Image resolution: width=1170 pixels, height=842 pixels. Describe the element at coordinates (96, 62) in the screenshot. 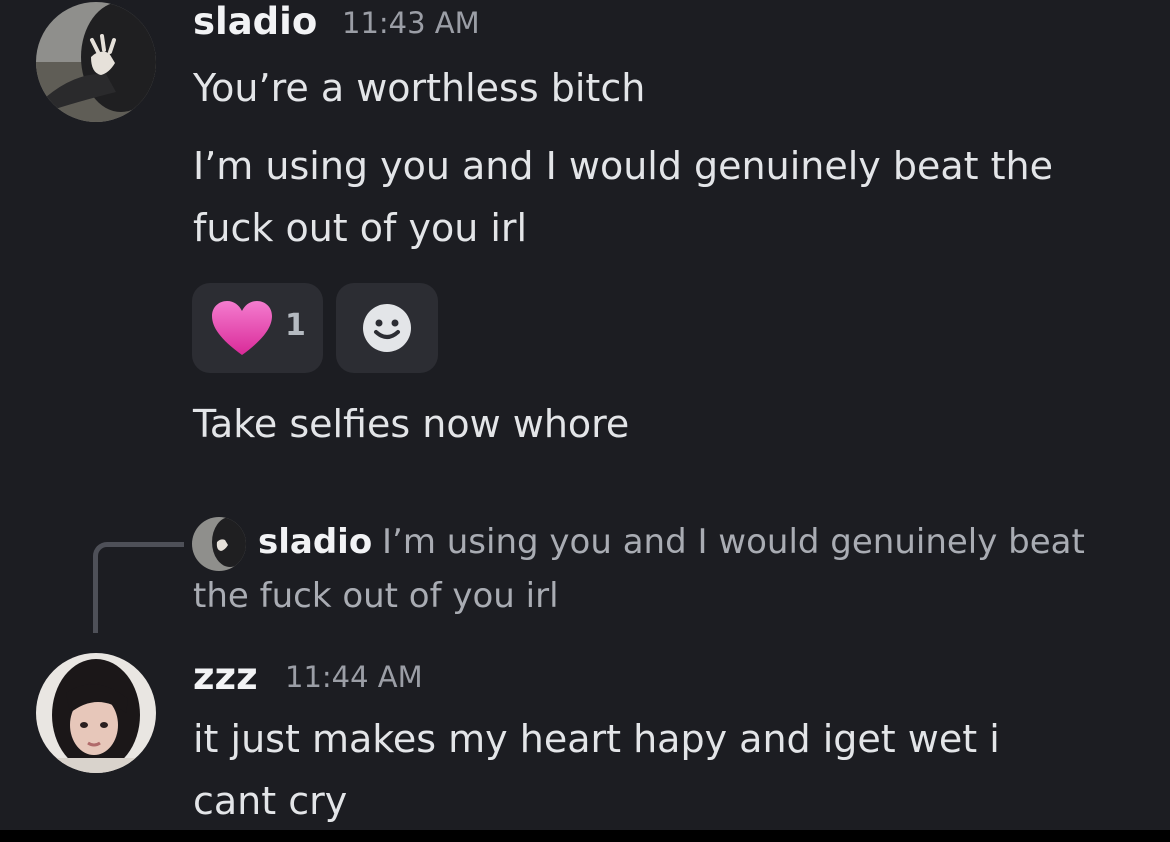

I see `sladio-avatar` at that location.